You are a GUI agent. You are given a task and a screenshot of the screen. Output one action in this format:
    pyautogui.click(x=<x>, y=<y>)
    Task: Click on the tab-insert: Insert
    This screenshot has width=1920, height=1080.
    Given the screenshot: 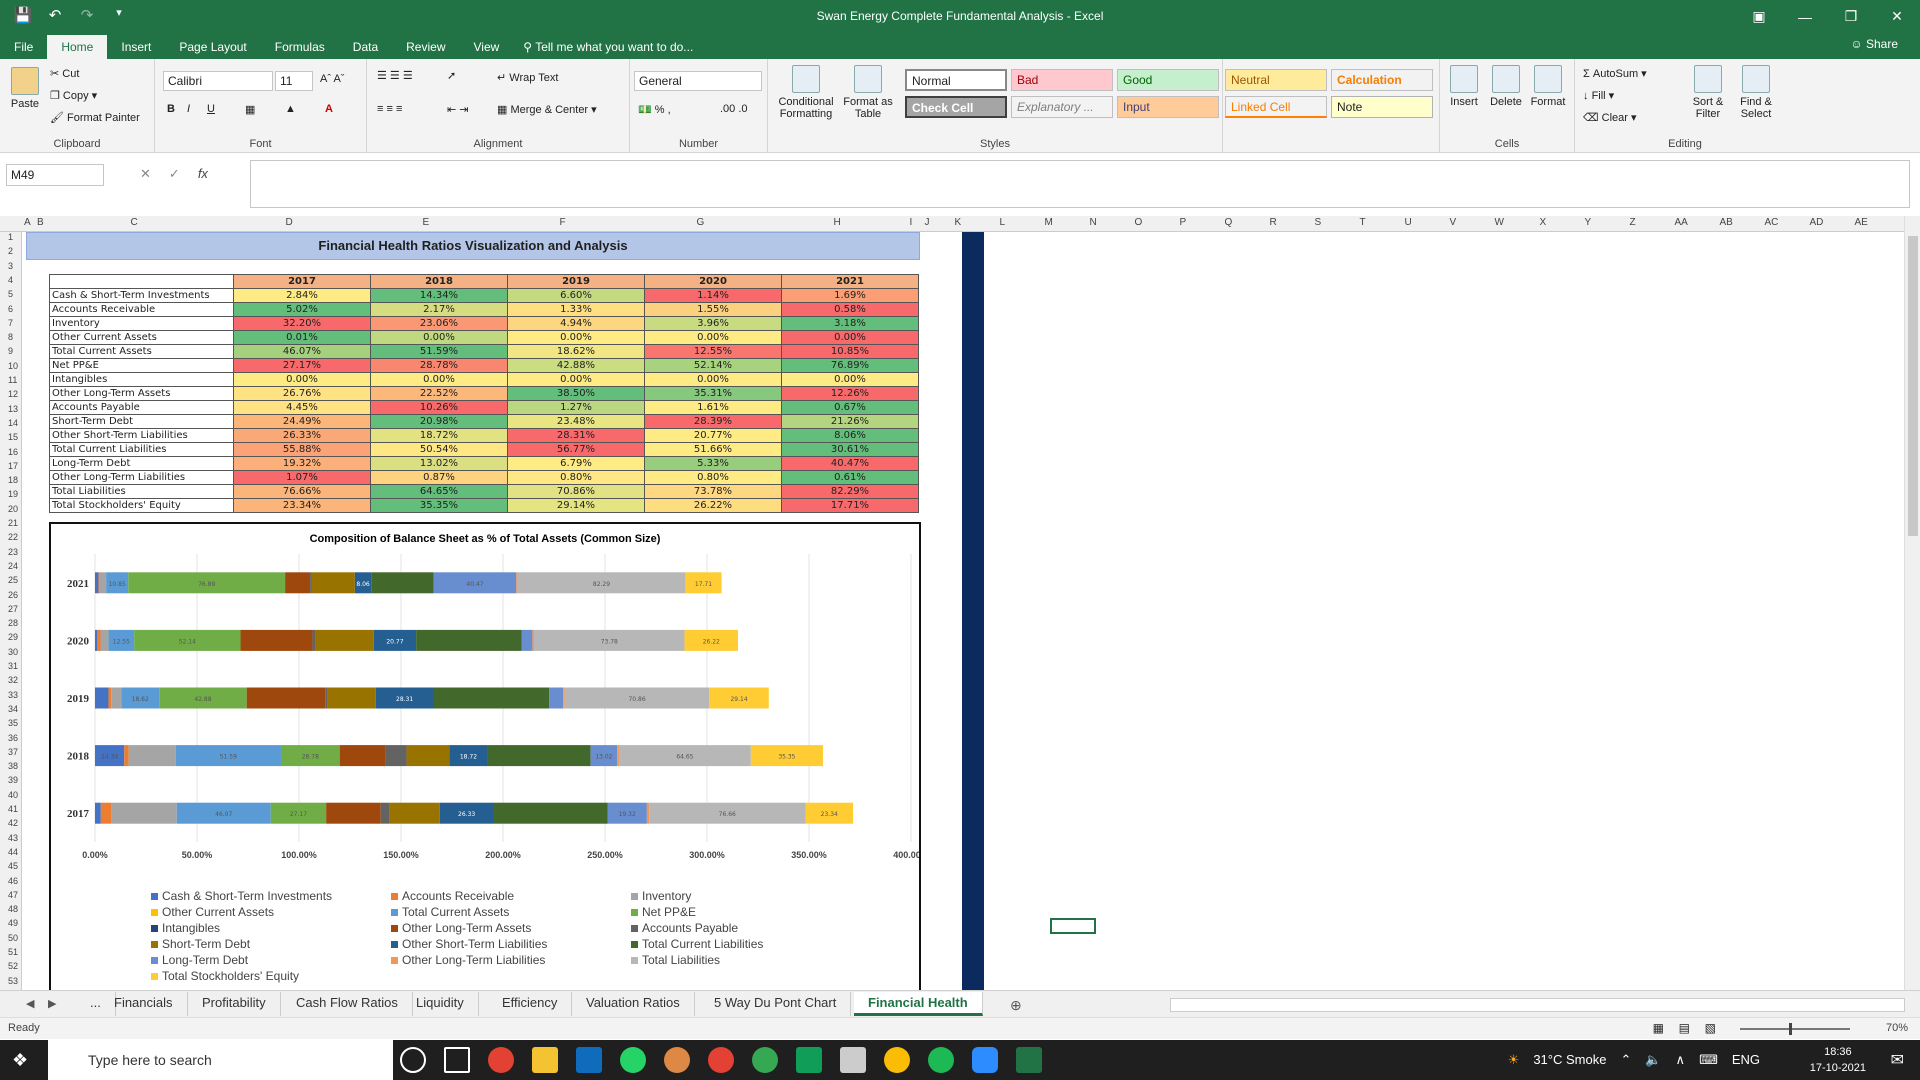 What is the action you would take?
    pyautogui.click(x=136, y=47)
    